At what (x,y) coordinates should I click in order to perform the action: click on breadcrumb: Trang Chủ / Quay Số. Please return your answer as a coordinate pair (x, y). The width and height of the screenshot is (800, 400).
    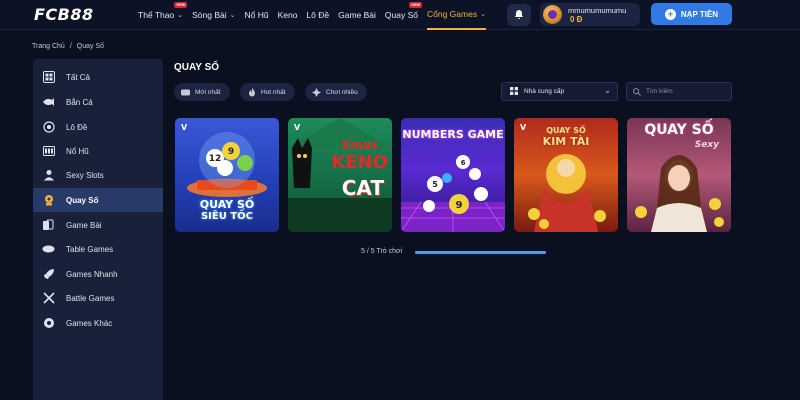
    Looking at the image, I should click on (68, 46).